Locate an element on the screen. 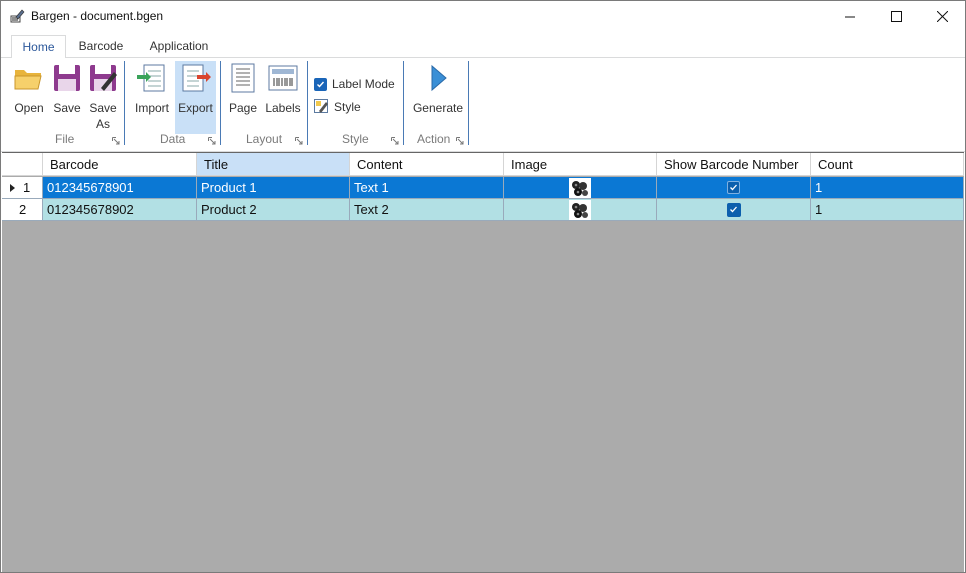 The height and width of the screenshot is (573, 966). tab-home: Home is located at coordinates (38, 47).